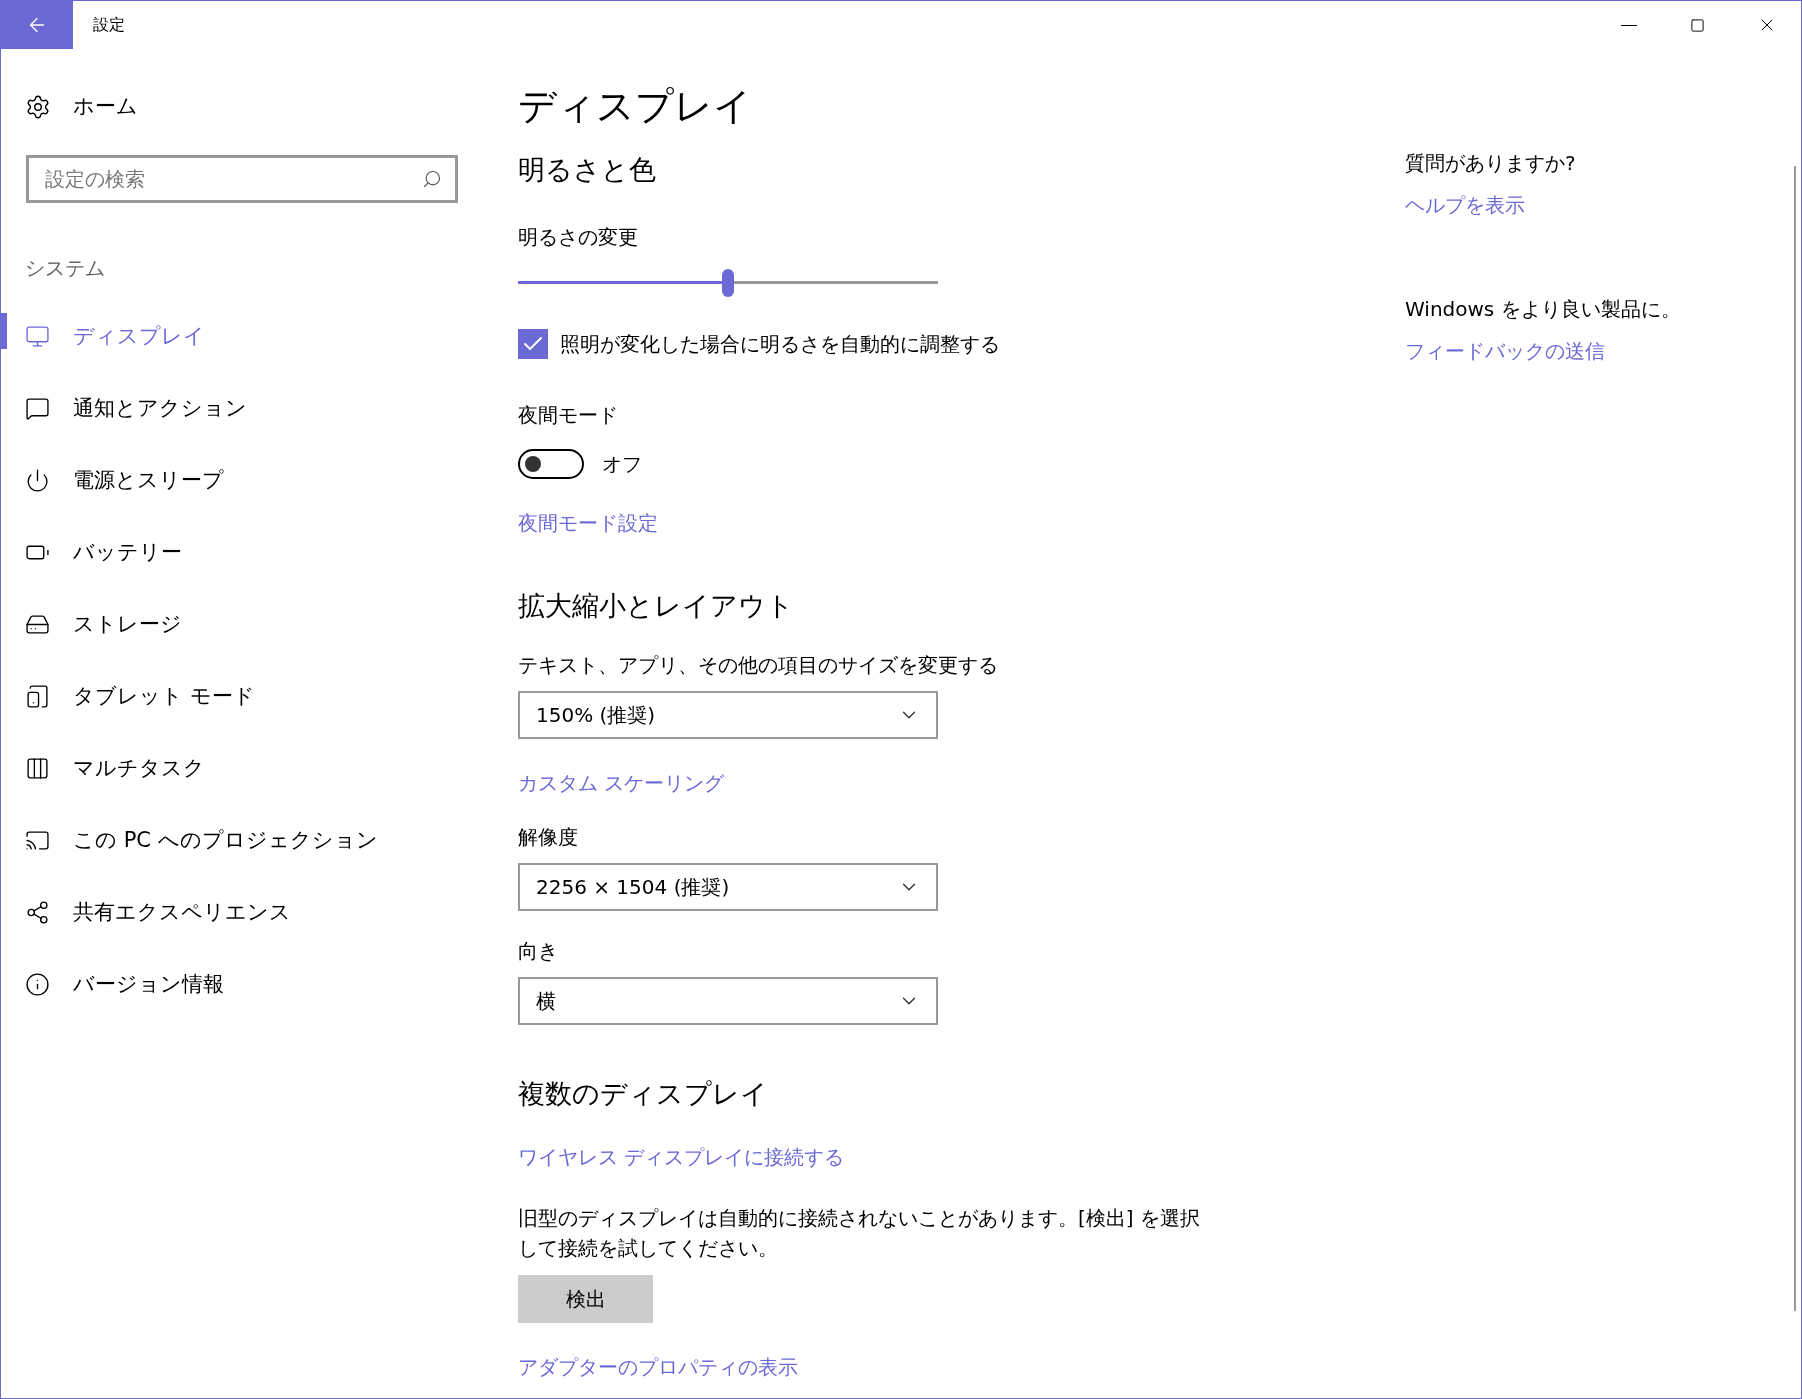 The width and height of the screenshot is (1802, 1399). Describe the element at coordinates (728, 887) in the screenshot. I see `dropdown: 2256 × 1504 (推奨)` at that location.